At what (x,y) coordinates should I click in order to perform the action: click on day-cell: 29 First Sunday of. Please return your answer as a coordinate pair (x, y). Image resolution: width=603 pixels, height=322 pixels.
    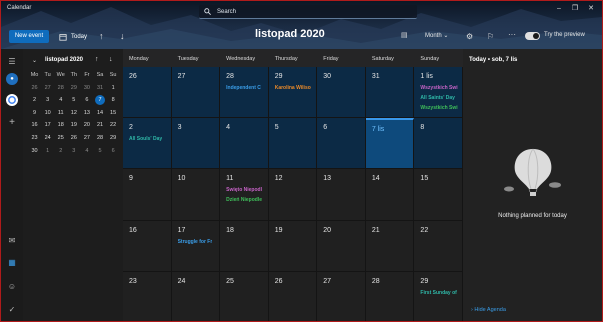
    Looking at the image, I should click on (438, 296).